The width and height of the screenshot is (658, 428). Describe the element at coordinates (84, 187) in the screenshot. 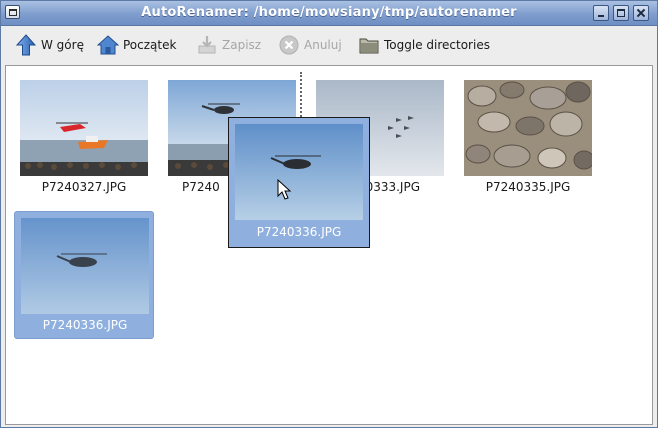

I see `file-name: P7240327.JPG` at that location.